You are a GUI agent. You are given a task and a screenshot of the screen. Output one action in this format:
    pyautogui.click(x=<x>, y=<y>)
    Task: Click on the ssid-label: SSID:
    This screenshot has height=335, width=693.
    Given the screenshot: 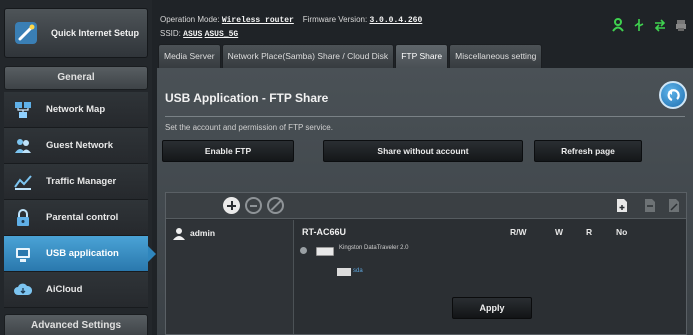 What is the action you would take?
    pyautogui.click(x=170, y=33)
    